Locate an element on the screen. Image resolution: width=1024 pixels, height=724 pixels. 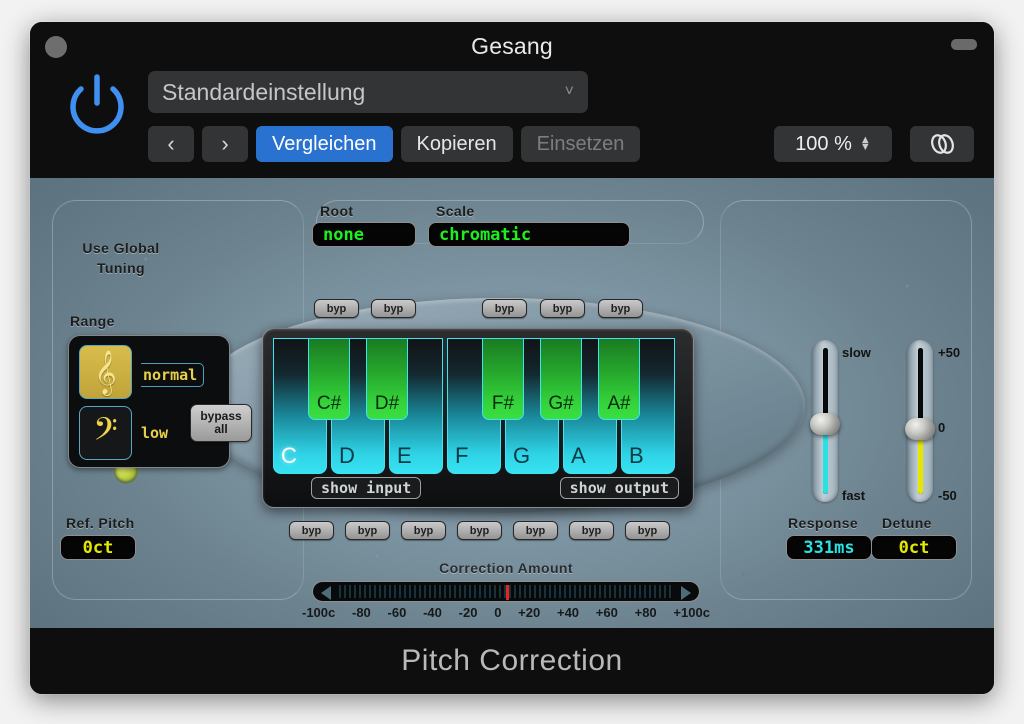
show-input-button: show input is located at coordinates (366, 488).